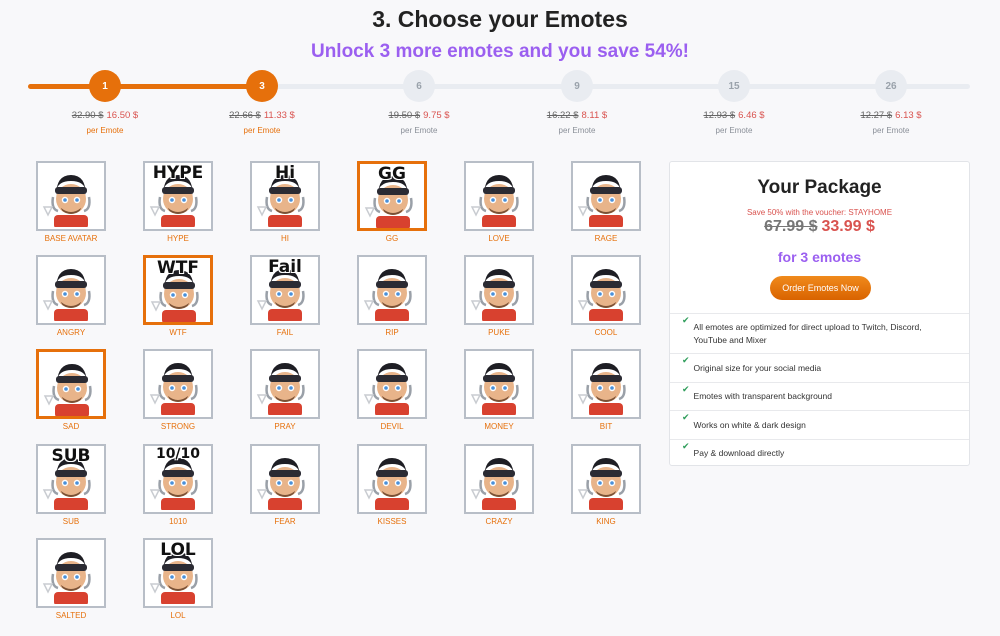 Image resolution: width=1000 pixels, height=636 pixels. Describe the element at coordinates (819, 424) in the screenshot. I see `feature-item: ✔ Works on white & dark design` at that location.